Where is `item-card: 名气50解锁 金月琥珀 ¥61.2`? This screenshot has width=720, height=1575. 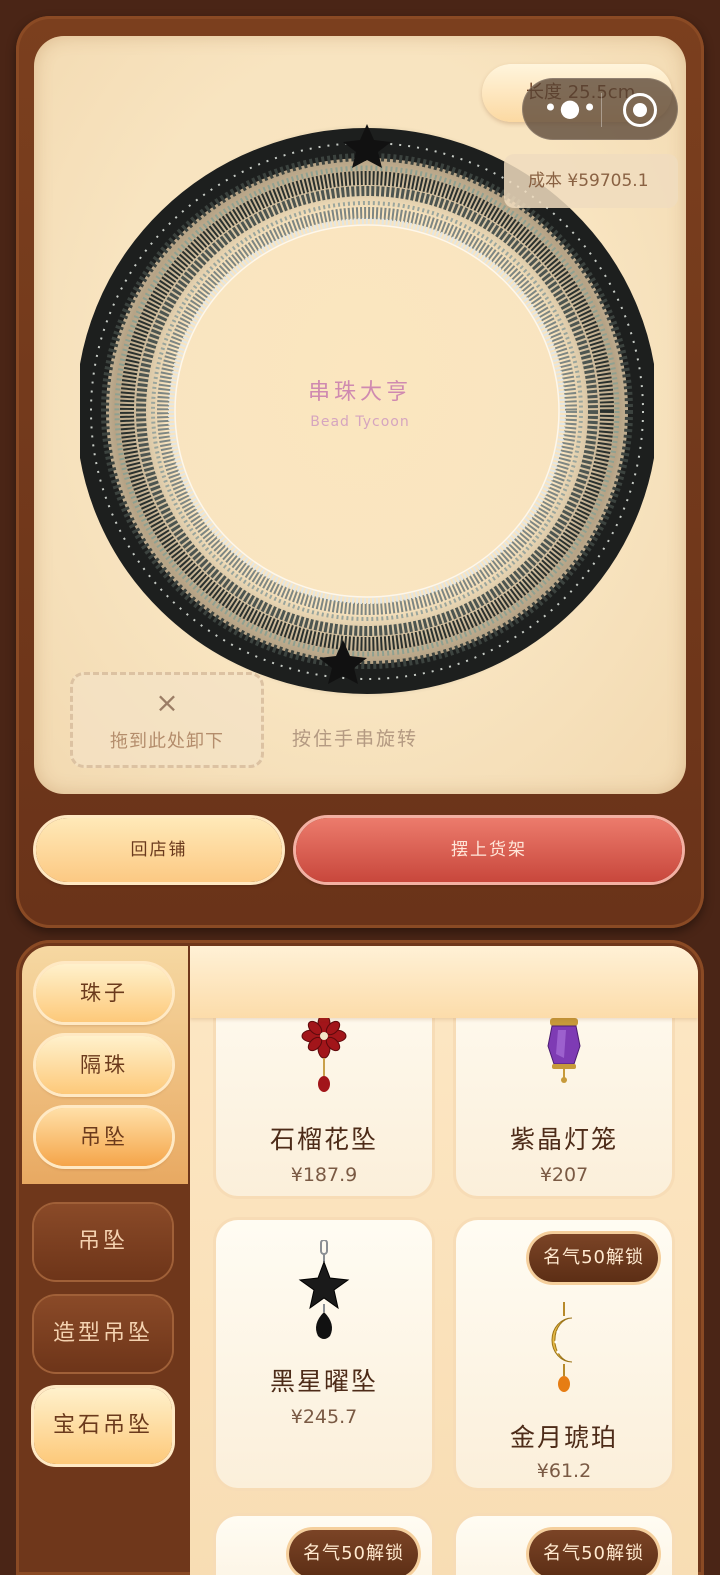 item-card: 名气50解锁 金月琥珀 ¥61.2 is located at coordinates (564, 1354).